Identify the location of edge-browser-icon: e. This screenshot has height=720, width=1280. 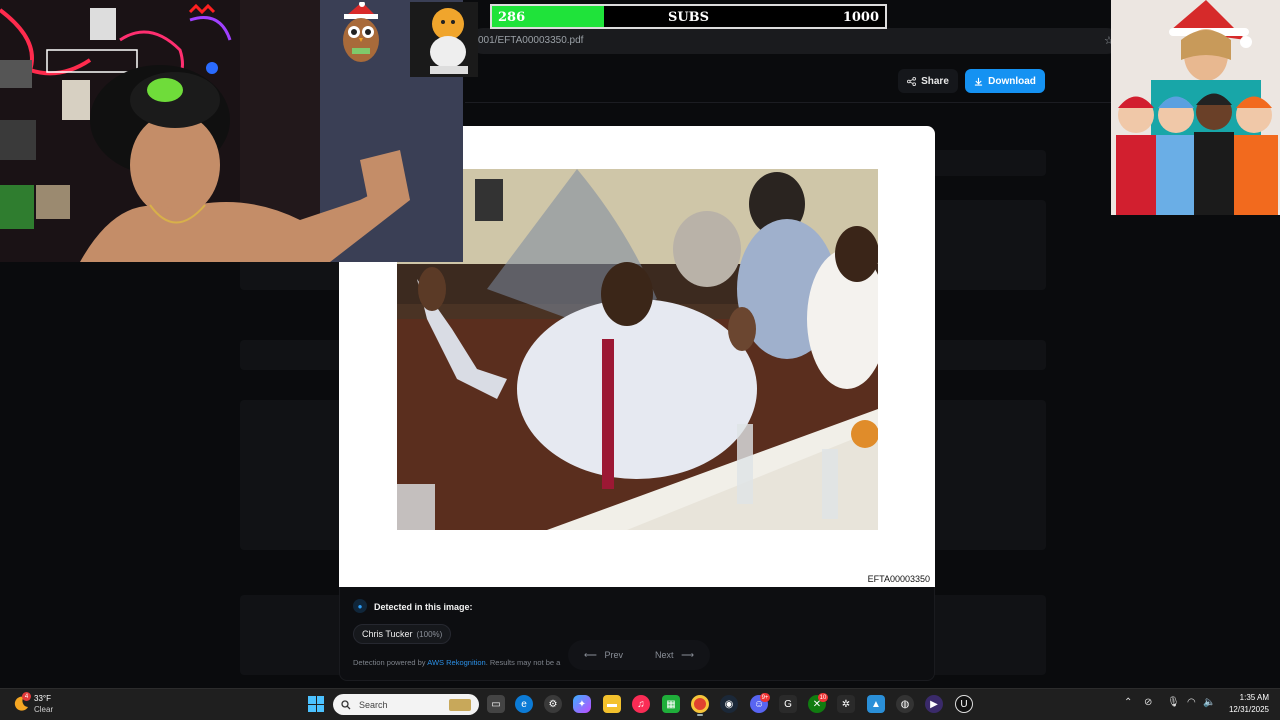
(524, 704).